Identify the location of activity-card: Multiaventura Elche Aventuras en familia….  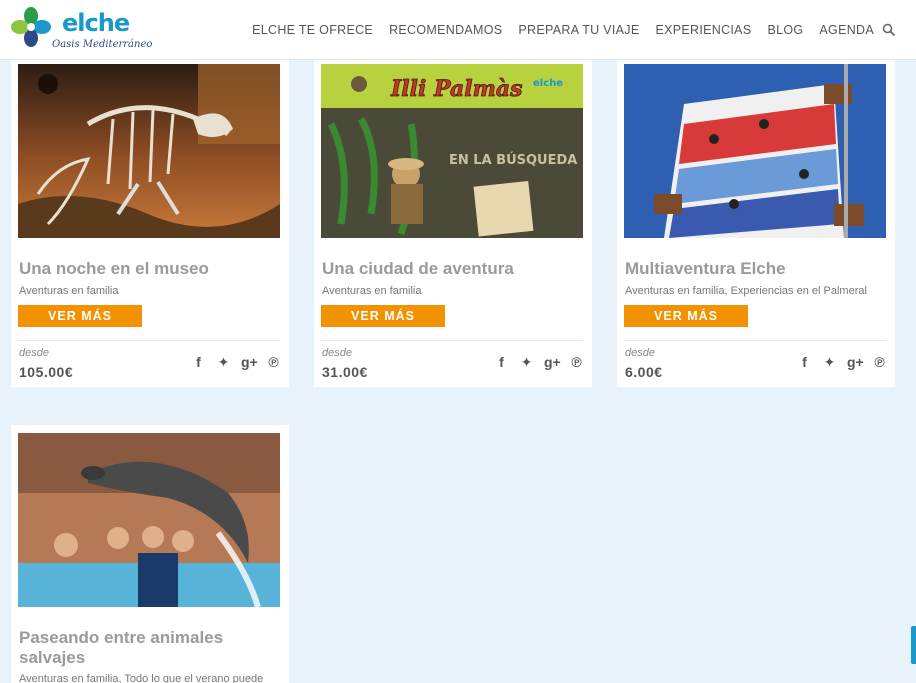
(756, 223).